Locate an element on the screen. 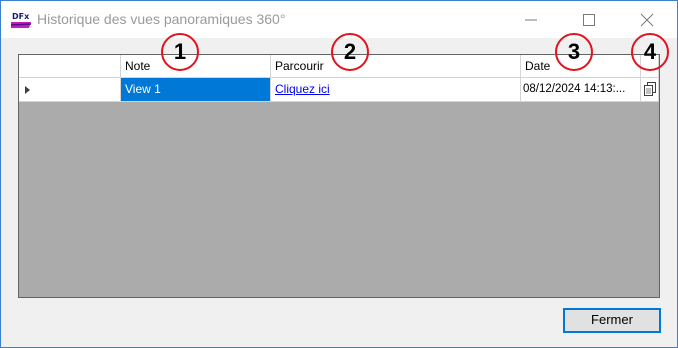  minimize-icon is located at coordinates (531, 20).